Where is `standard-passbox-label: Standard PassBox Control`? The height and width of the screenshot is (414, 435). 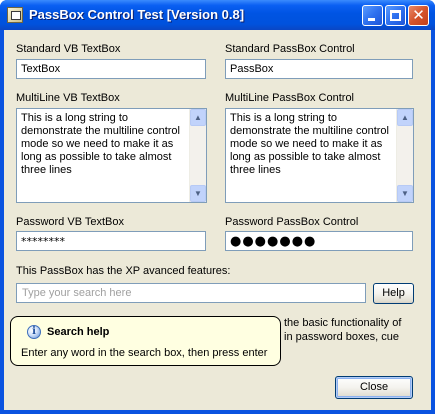
standard-passbox-label: Standard PassBox Control is located at coordinates (290, 49).